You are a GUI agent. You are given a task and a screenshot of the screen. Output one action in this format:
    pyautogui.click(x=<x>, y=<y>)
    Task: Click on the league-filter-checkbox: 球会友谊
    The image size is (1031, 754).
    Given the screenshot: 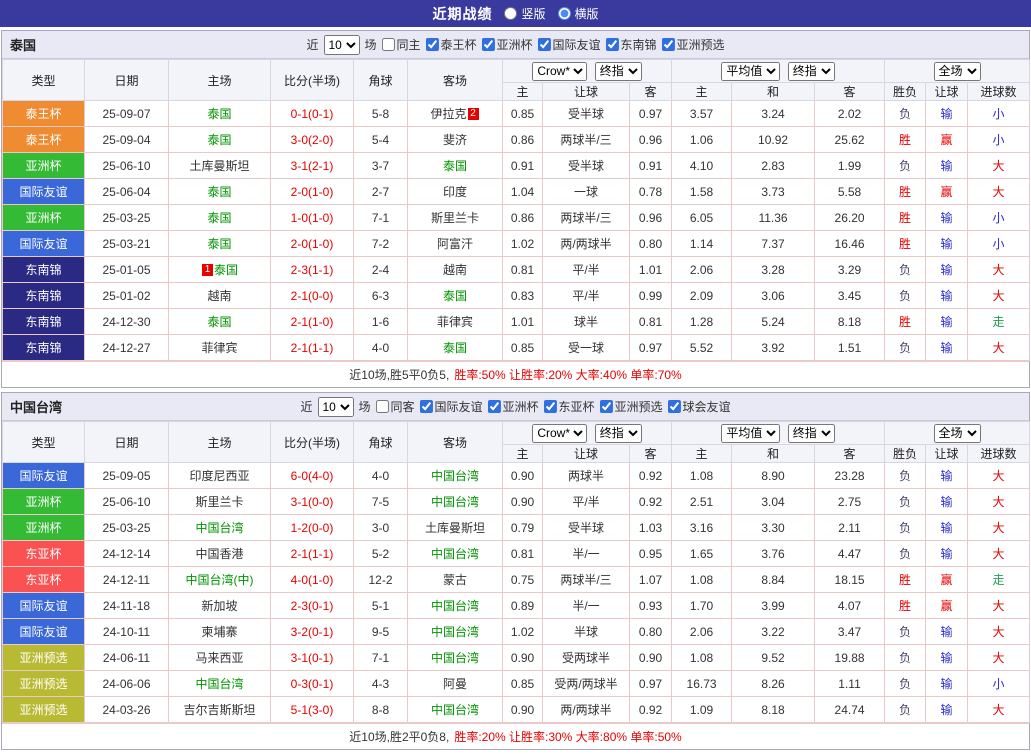 What is the action you would take?
    pyautogui.click(x=699, y=406)
    